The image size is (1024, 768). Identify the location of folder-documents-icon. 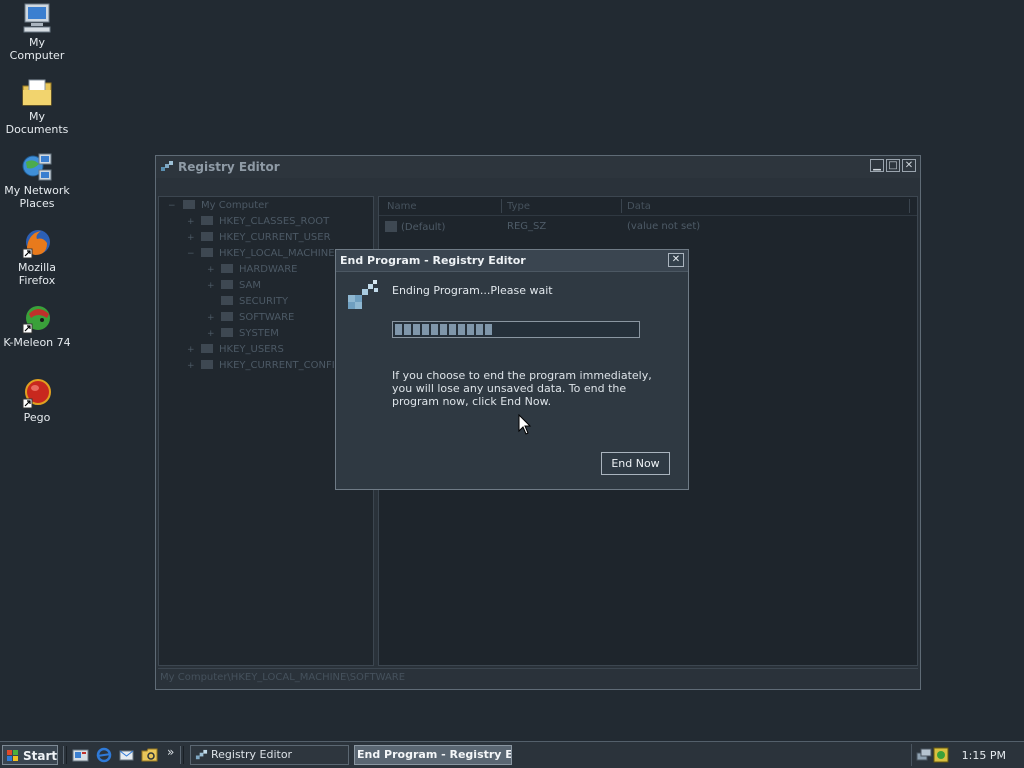
(37, 92).